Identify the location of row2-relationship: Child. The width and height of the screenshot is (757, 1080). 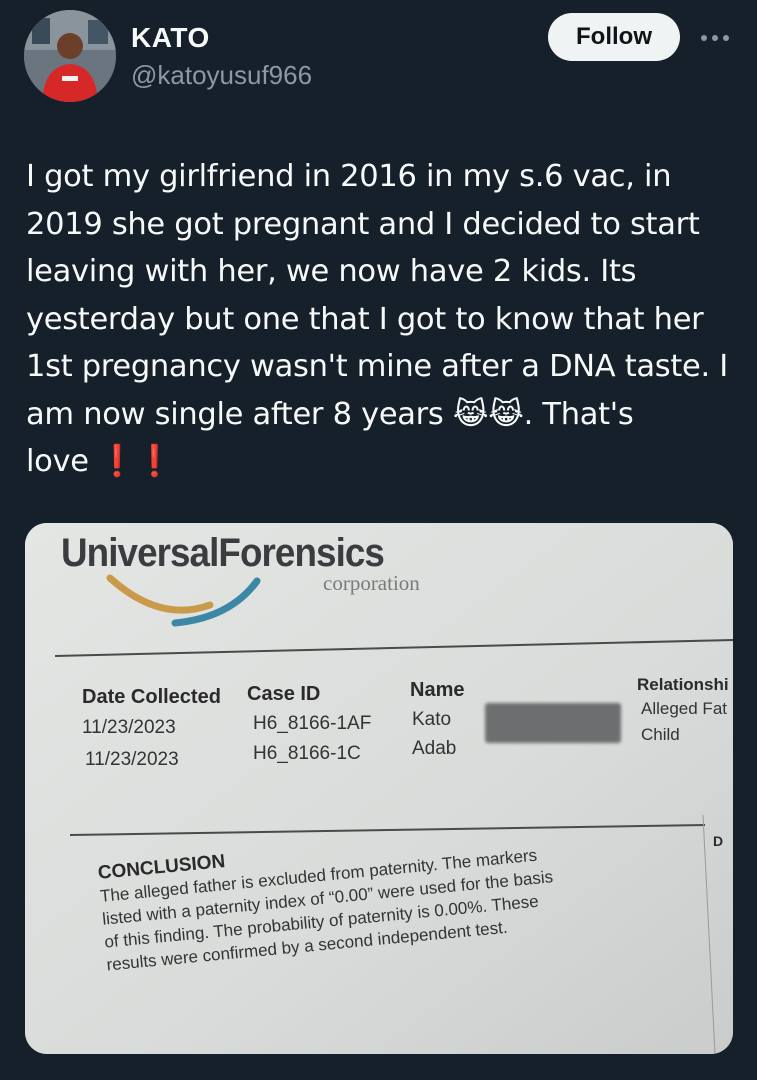
(660, 734).